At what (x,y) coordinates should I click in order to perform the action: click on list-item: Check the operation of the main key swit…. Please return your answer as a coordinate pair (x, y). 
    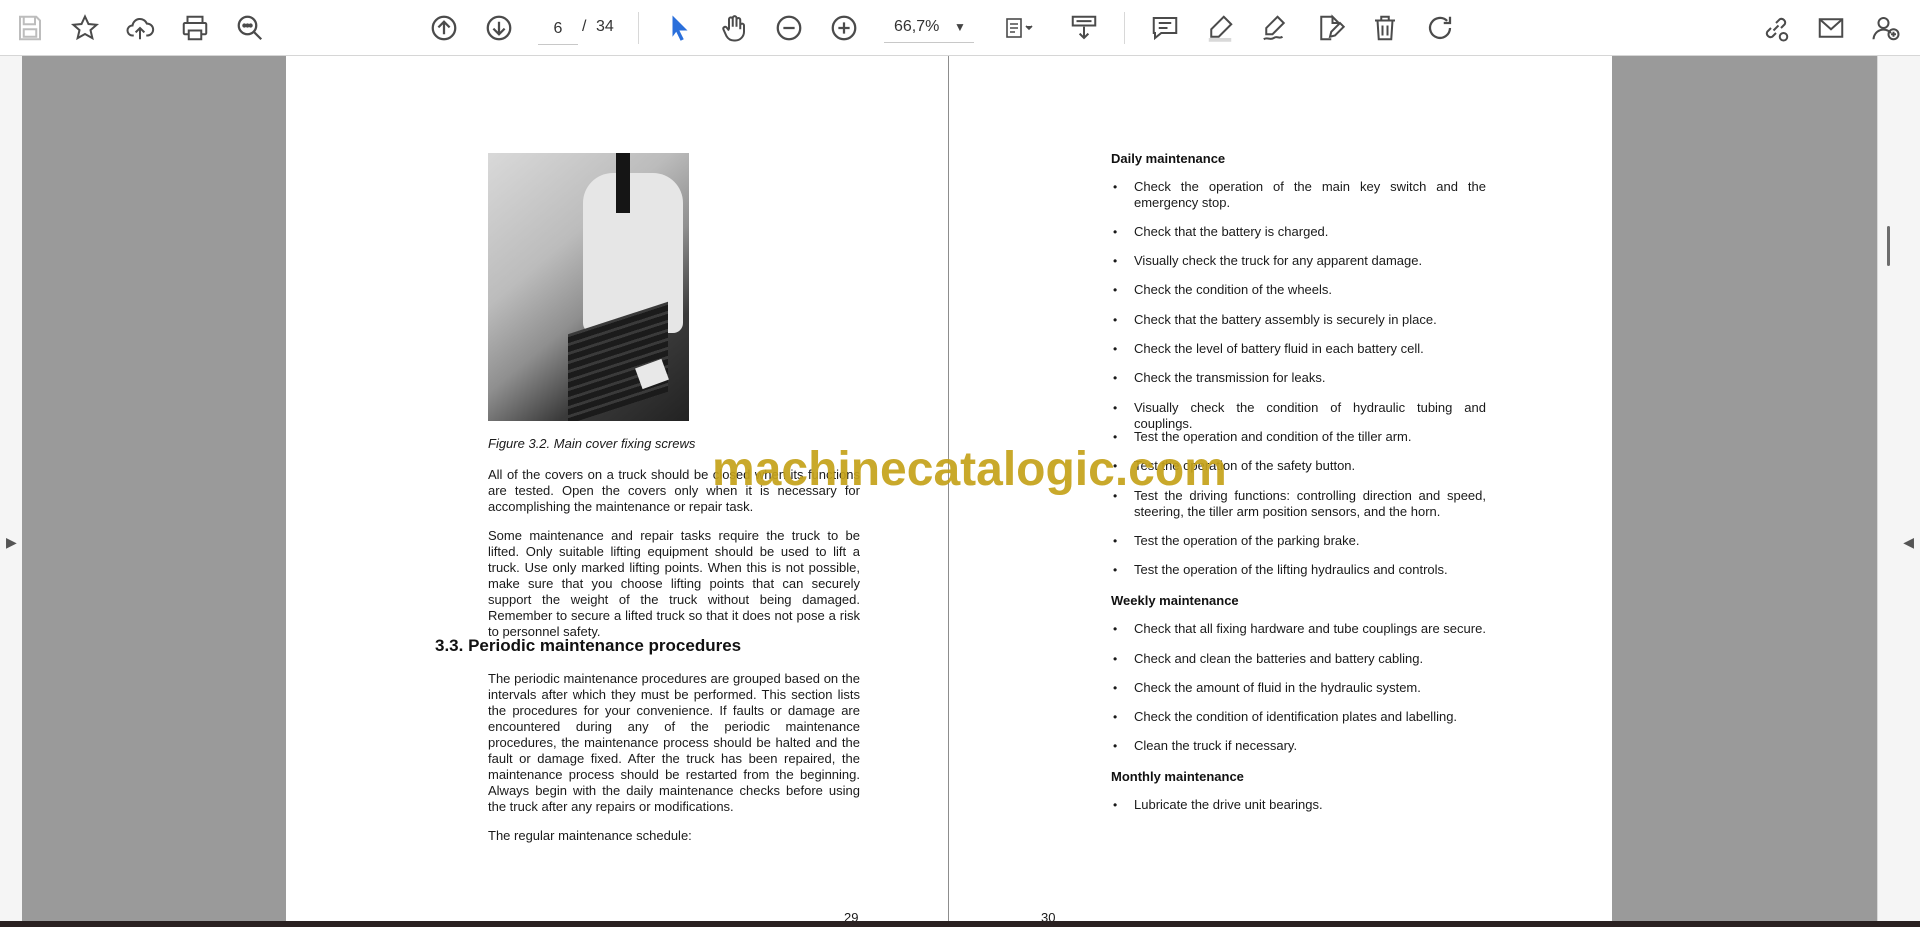
    Looking at the image, I should click on (1310, 194).